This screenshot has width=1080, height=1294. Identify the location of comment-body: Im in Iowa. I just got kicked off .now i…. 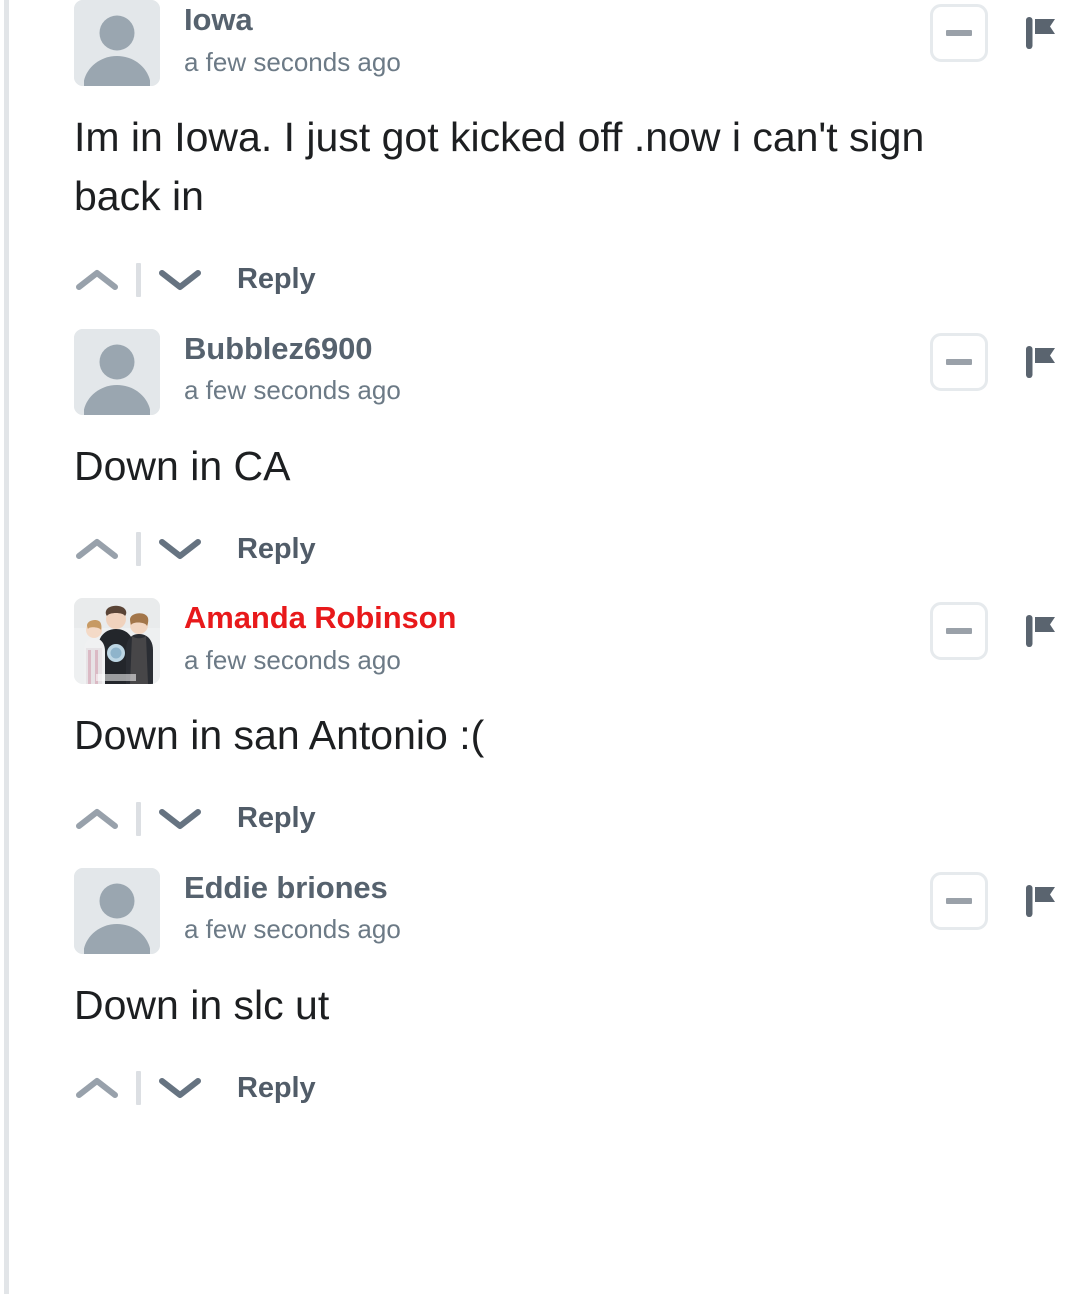
(499, 167).